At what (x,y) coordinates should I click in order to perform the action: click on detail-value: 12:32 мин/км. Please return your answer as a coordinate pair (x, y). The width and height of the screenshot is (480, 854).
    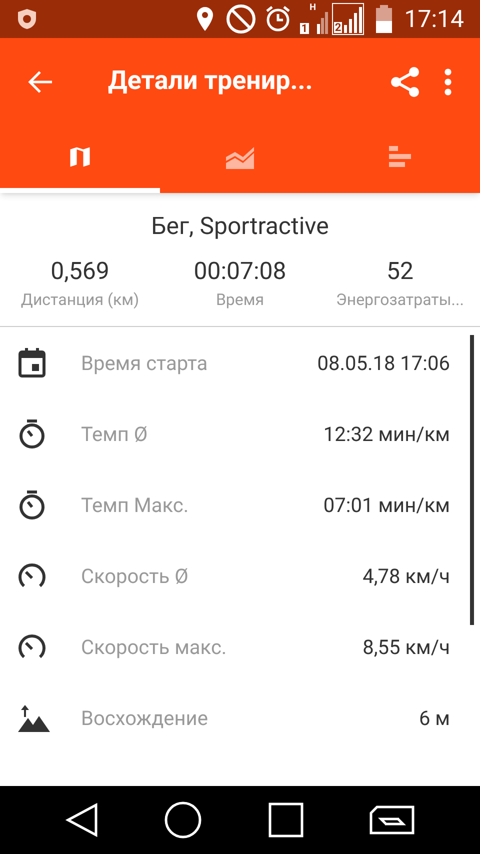
    Looking at the image, I should click on (386, 434).